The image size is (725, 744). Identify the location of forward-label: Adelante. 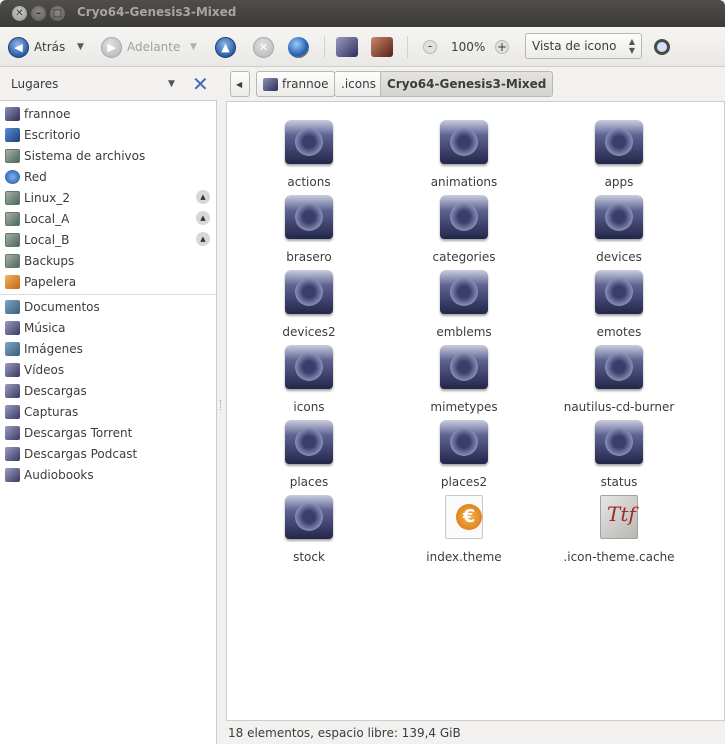
(154, 47).